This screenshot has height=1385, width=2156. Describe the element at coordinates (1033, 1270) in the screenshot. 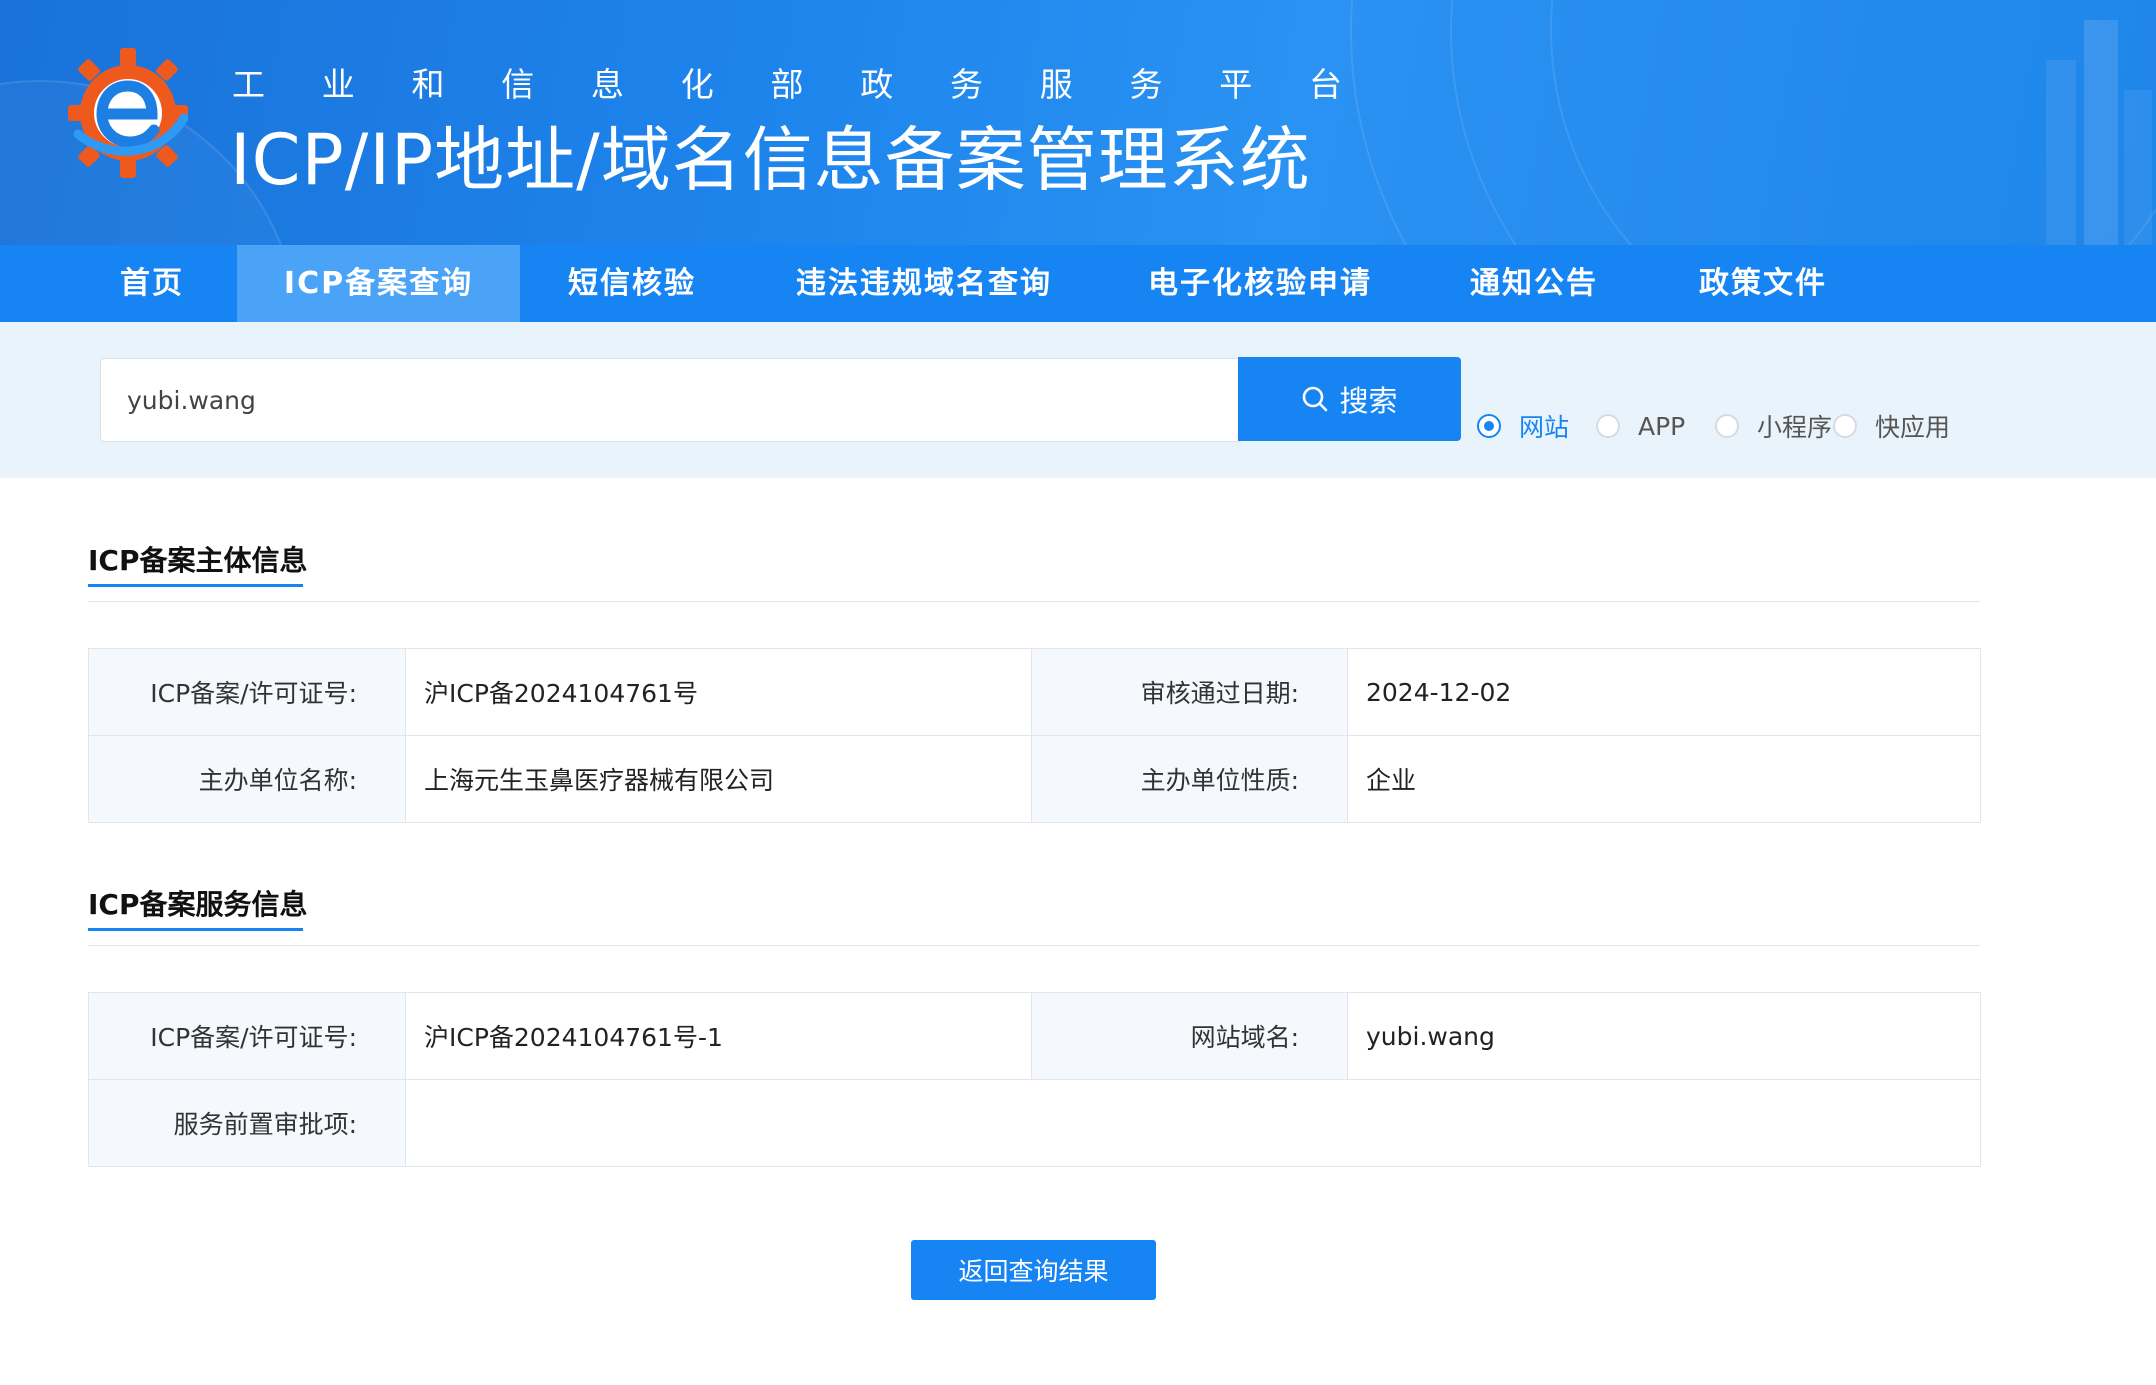

I see `back-to-results-button: 返回查询结果` at that location.